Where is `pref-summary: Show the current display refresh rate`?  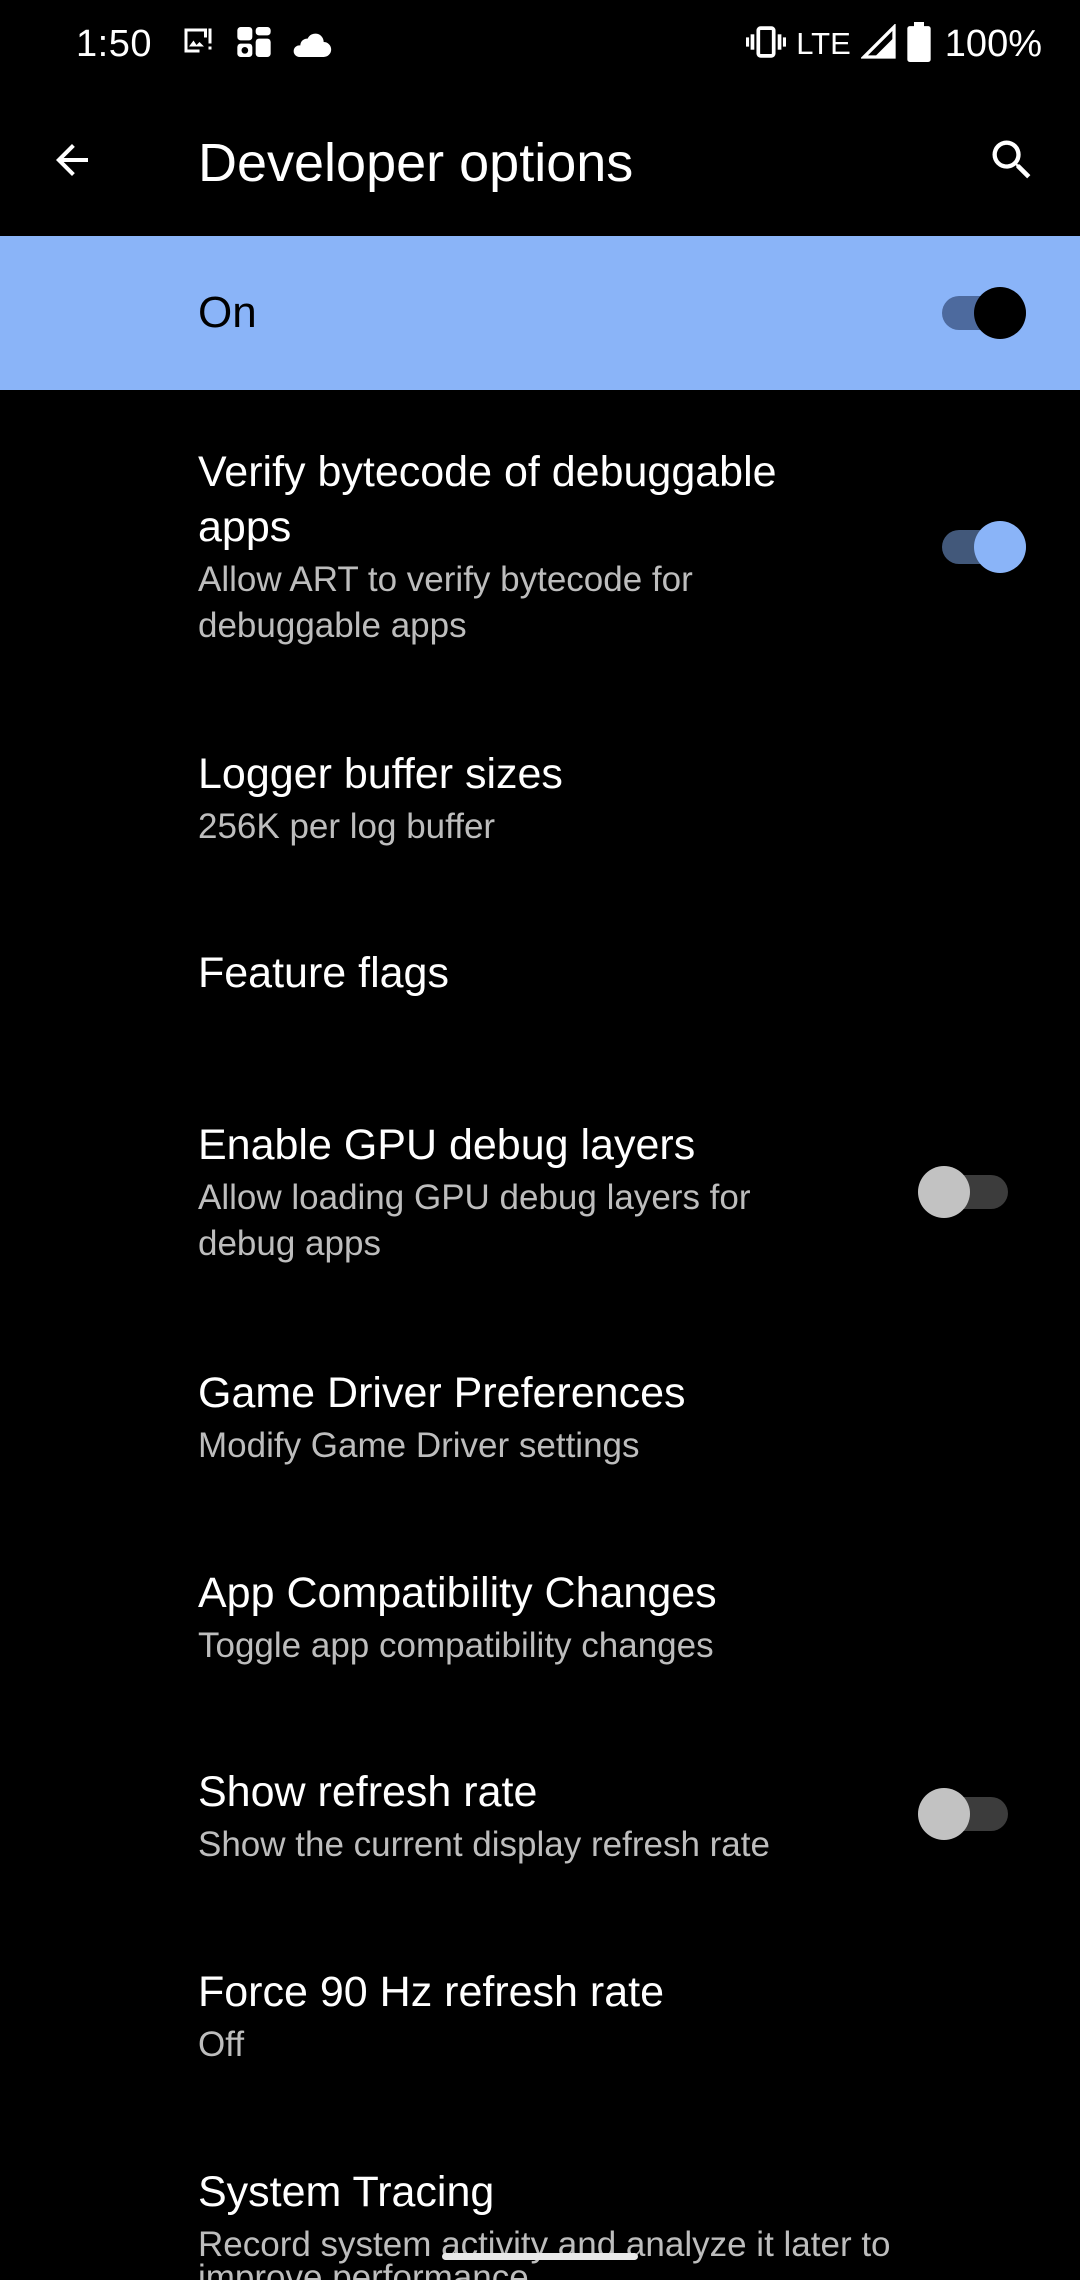
pref-summary: Show the current display refresh rate is located at coordinates (484, 1844).